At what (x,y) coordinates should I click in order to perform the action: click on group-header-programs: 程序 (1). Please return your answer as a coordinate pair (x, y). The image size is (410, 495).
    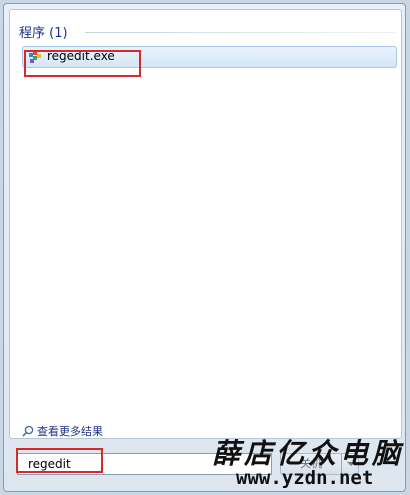
    Looking at the image, I should click on (43, 33).